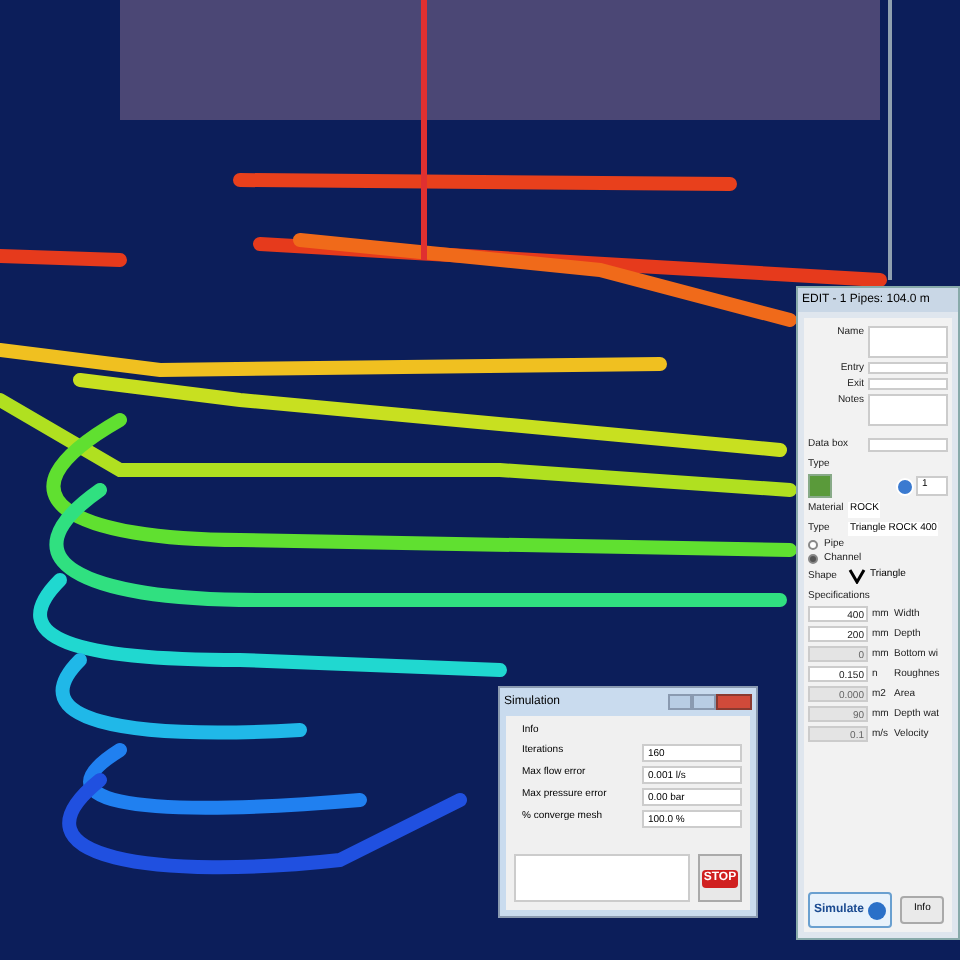 The height and width of the screenshot is (960, 960). I want to click on pipe-type-button, so click(820, 486).